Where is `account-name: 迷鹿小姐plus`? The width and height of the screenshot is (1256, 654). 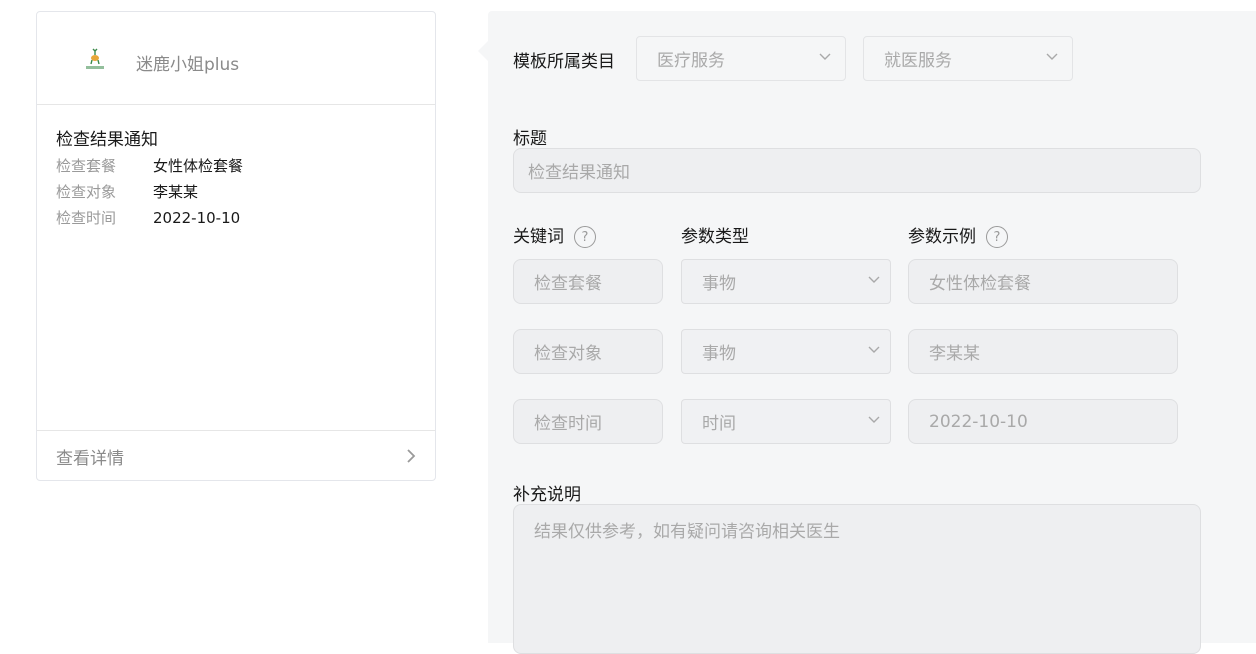
account-name: 迷鹿小姐plus is located at coordinates (188, 65).